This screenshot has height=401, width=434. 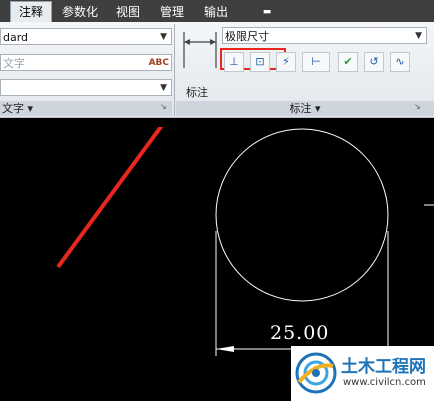 What do you see at coordinates (128, 12) in the screenshot?
I see `tab-view: 视图` at bounding box center [128, 12].